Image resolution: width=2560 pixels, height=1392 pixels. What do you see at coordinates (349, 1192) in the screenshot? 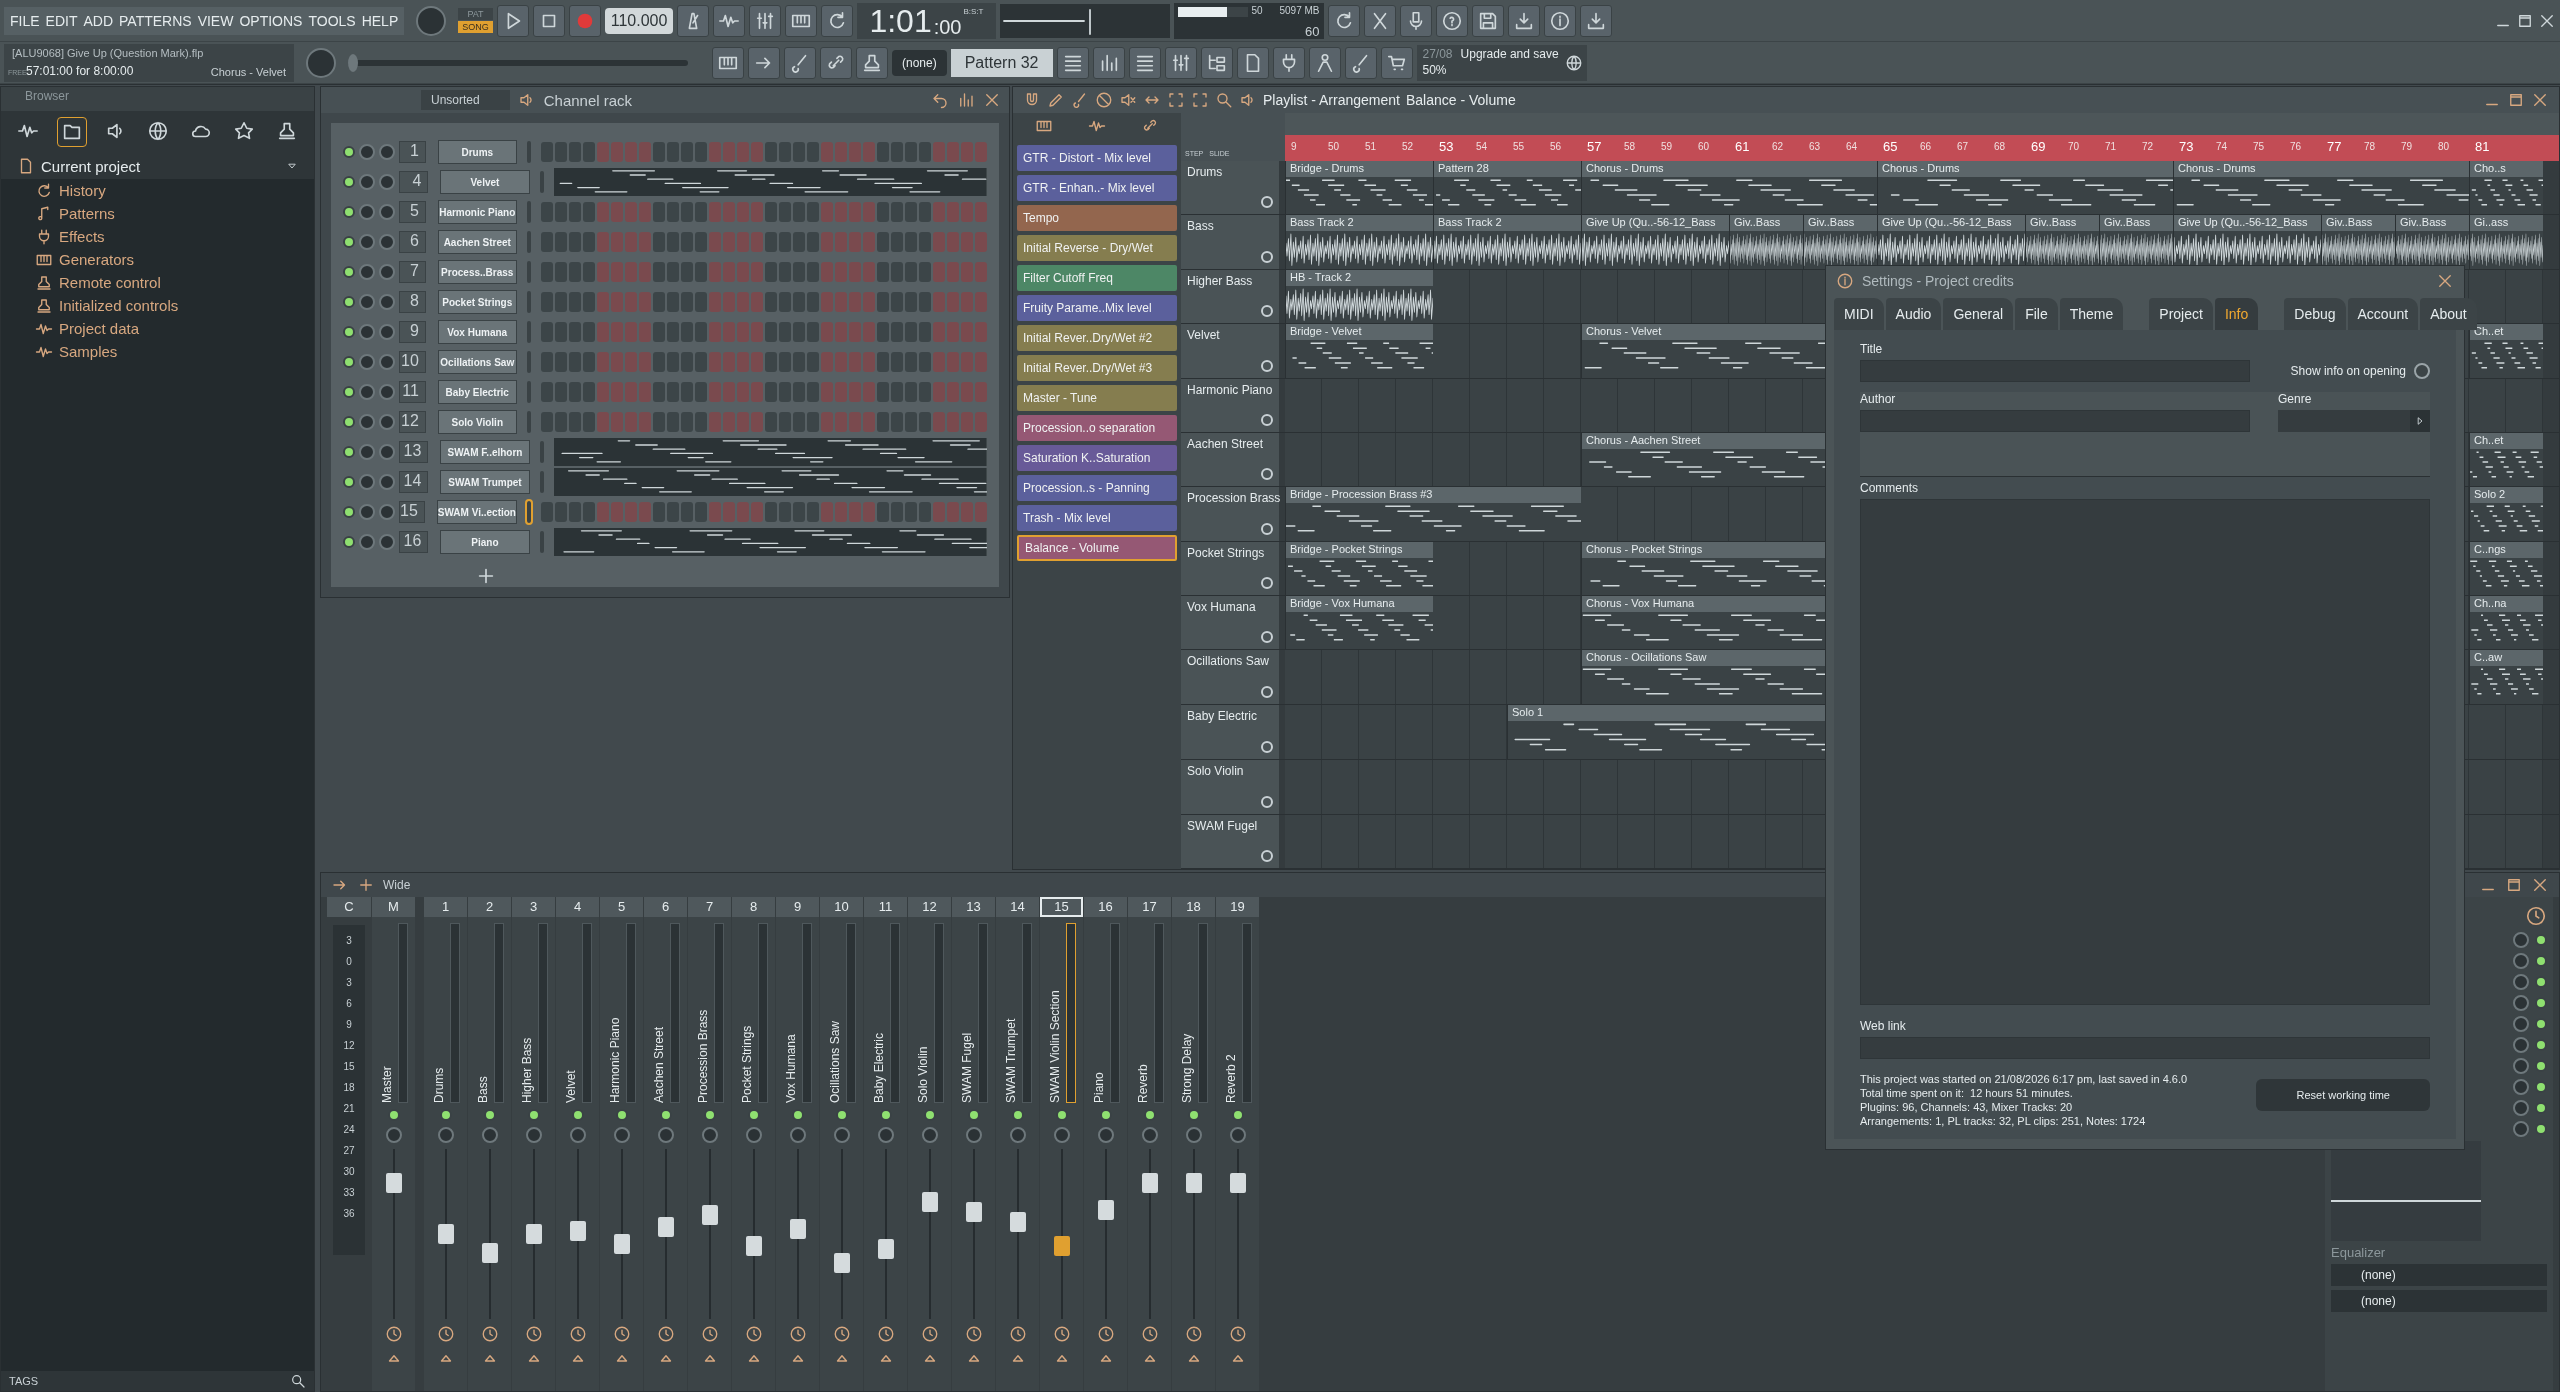
I see `scale-label: 33` at bounding box center [349, 1192].